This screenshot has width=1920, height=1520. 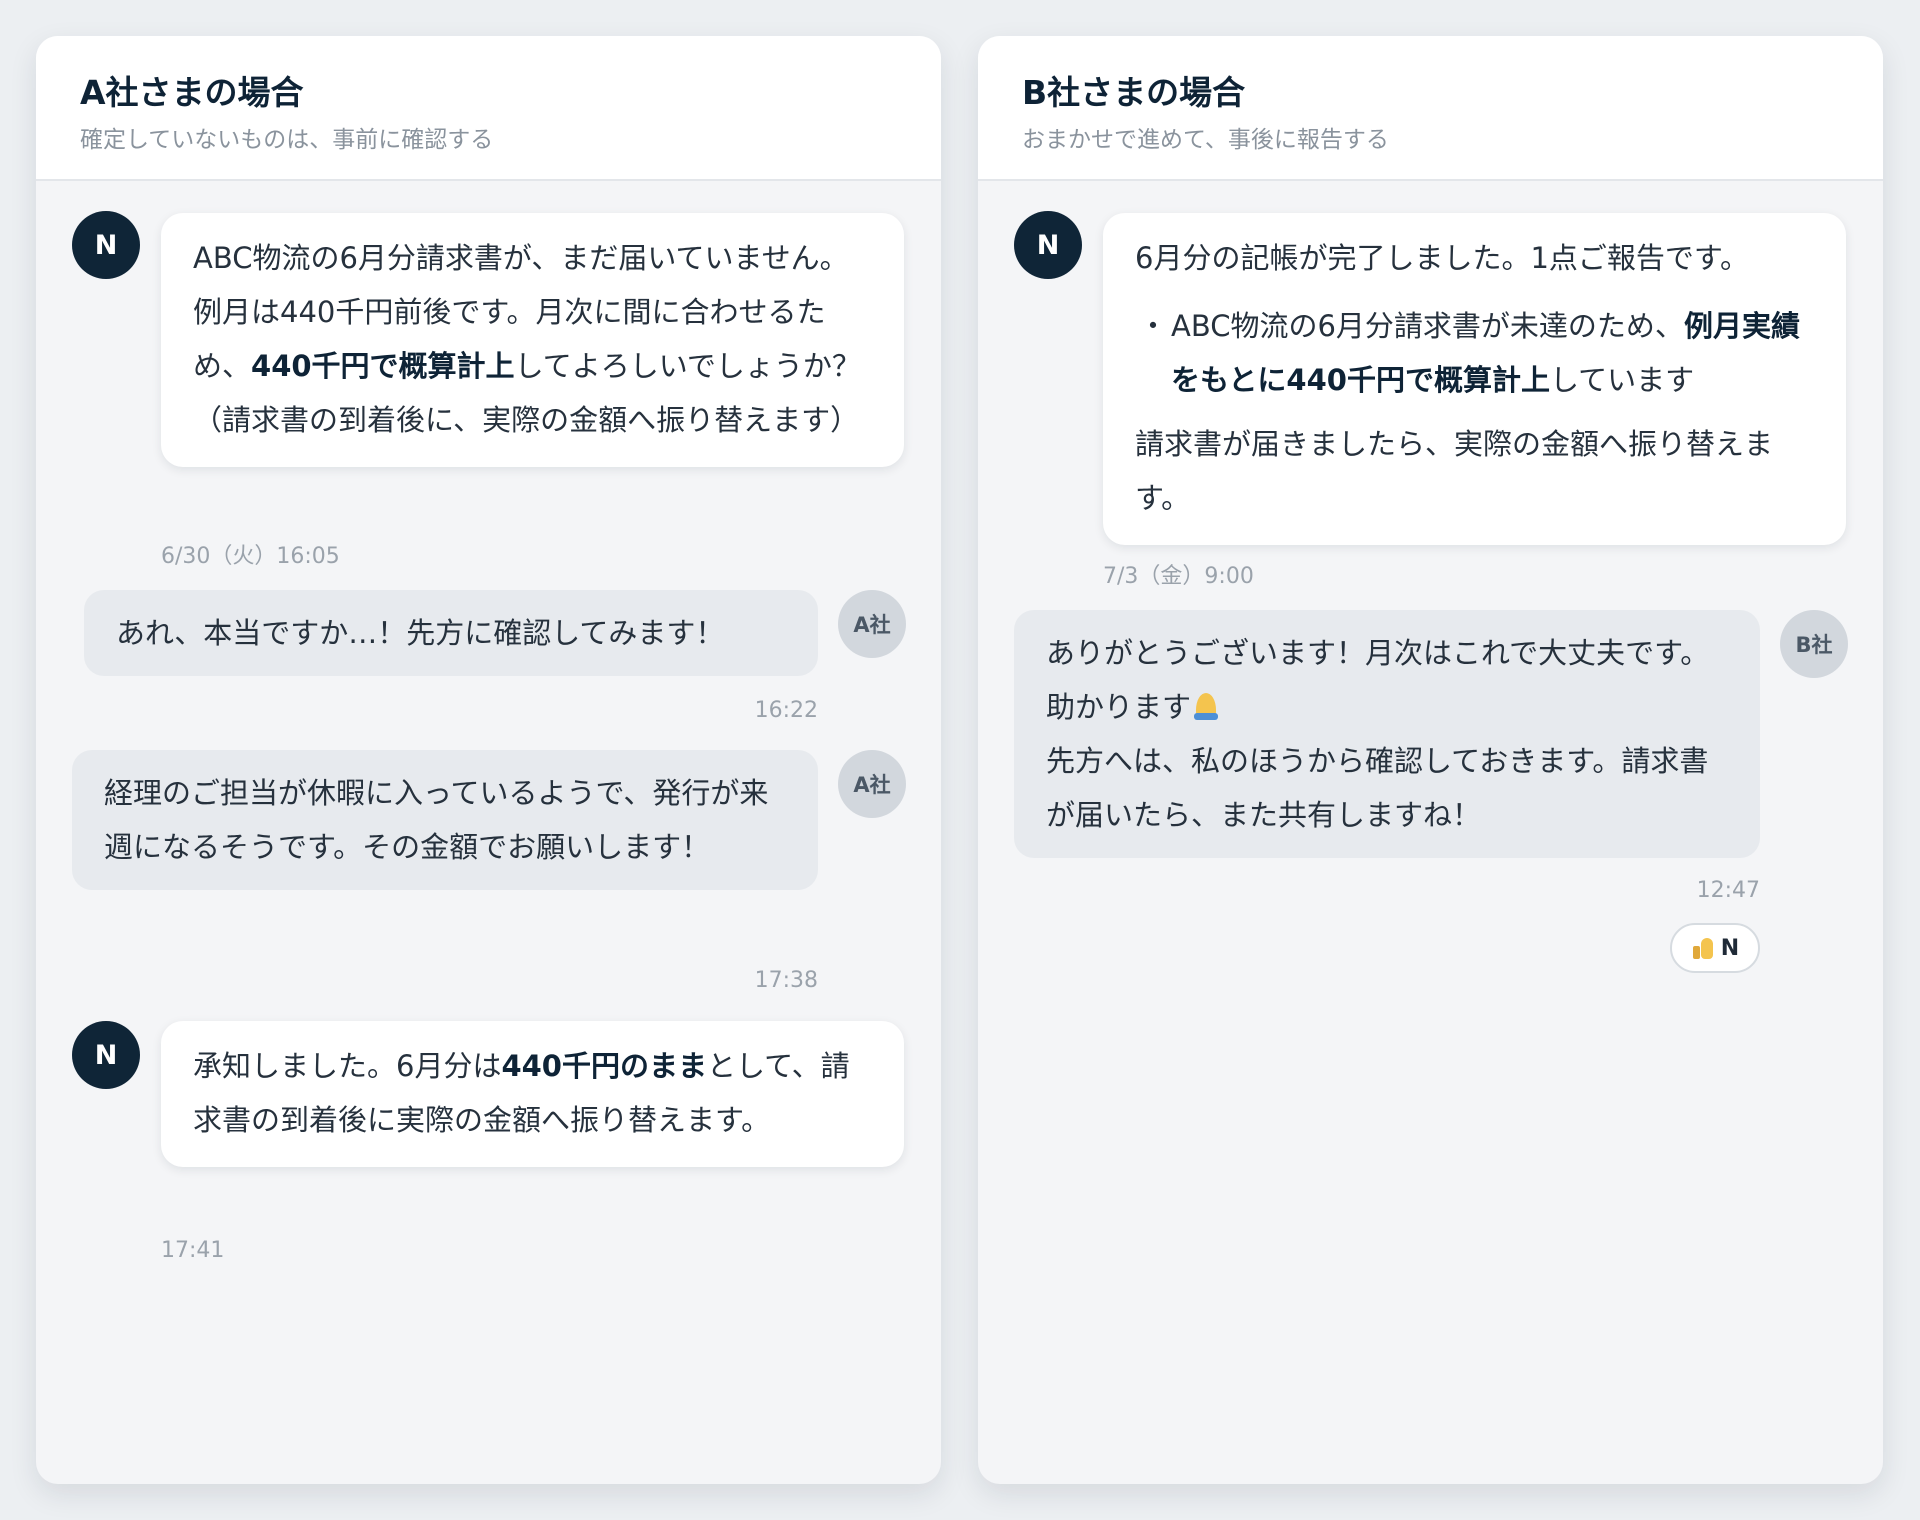 I want to click on praying-hands-icon, so click(x=1206, y=706).